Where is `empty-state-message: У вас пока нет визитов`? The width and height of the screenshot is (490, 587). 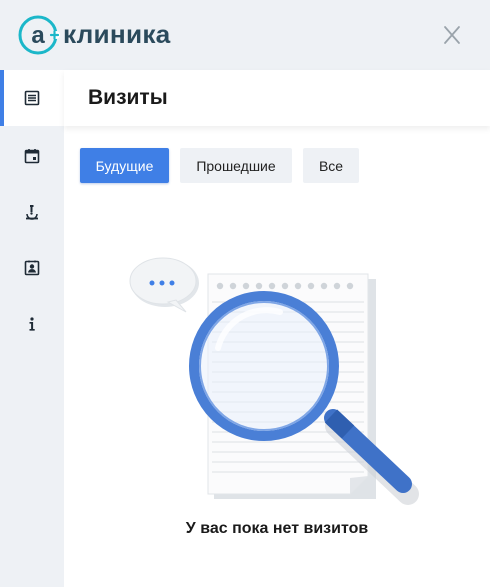 empty-state-message: У вас пока нет визитов is located at coordinates (277, 528).